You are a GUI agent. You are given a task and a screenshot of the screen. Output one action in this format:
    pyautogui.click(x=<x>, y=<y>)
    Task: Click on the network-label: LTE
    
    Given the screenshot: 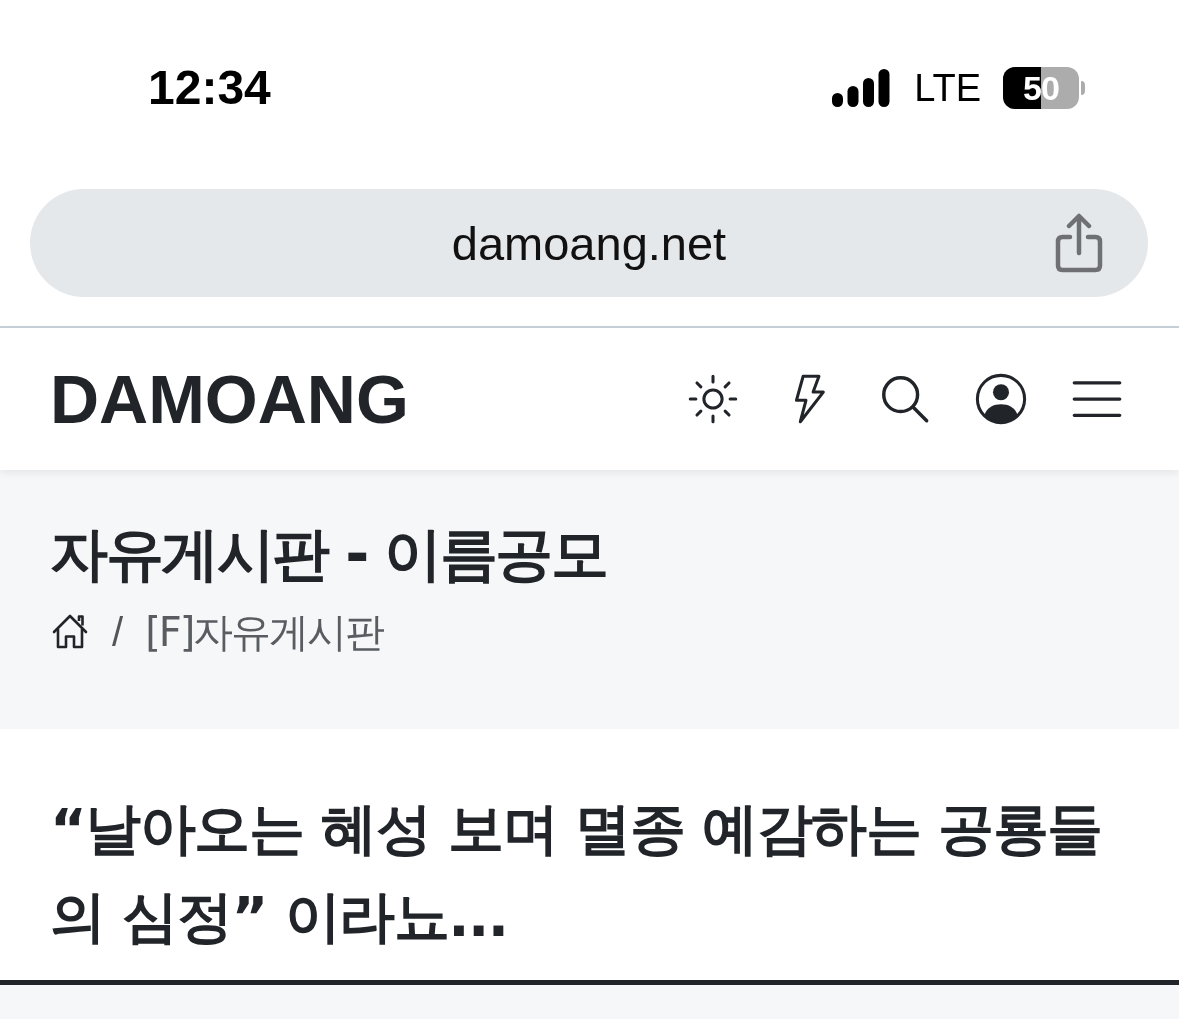 What is the action you would take?
    pyautogui.click(x=947, y=88)
    